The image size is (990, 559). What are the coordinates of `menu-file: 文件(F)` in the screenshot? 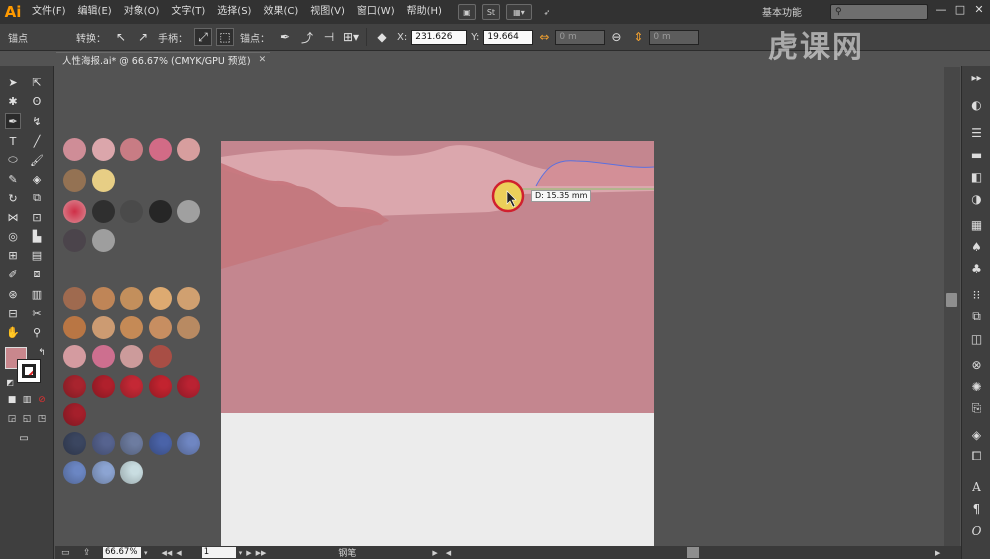 It's located at (49, 12).